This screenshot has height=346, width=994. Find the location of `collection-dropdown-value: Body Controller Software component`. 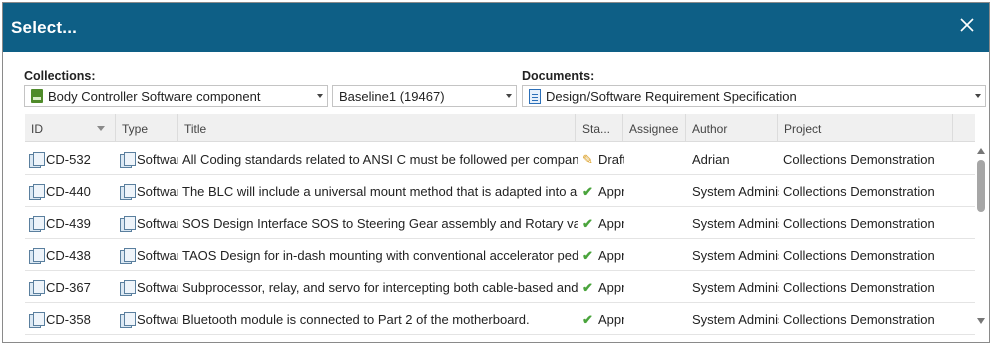

collection-dropdown-value: Body Controller Software component is located at coordinates (154, 96).